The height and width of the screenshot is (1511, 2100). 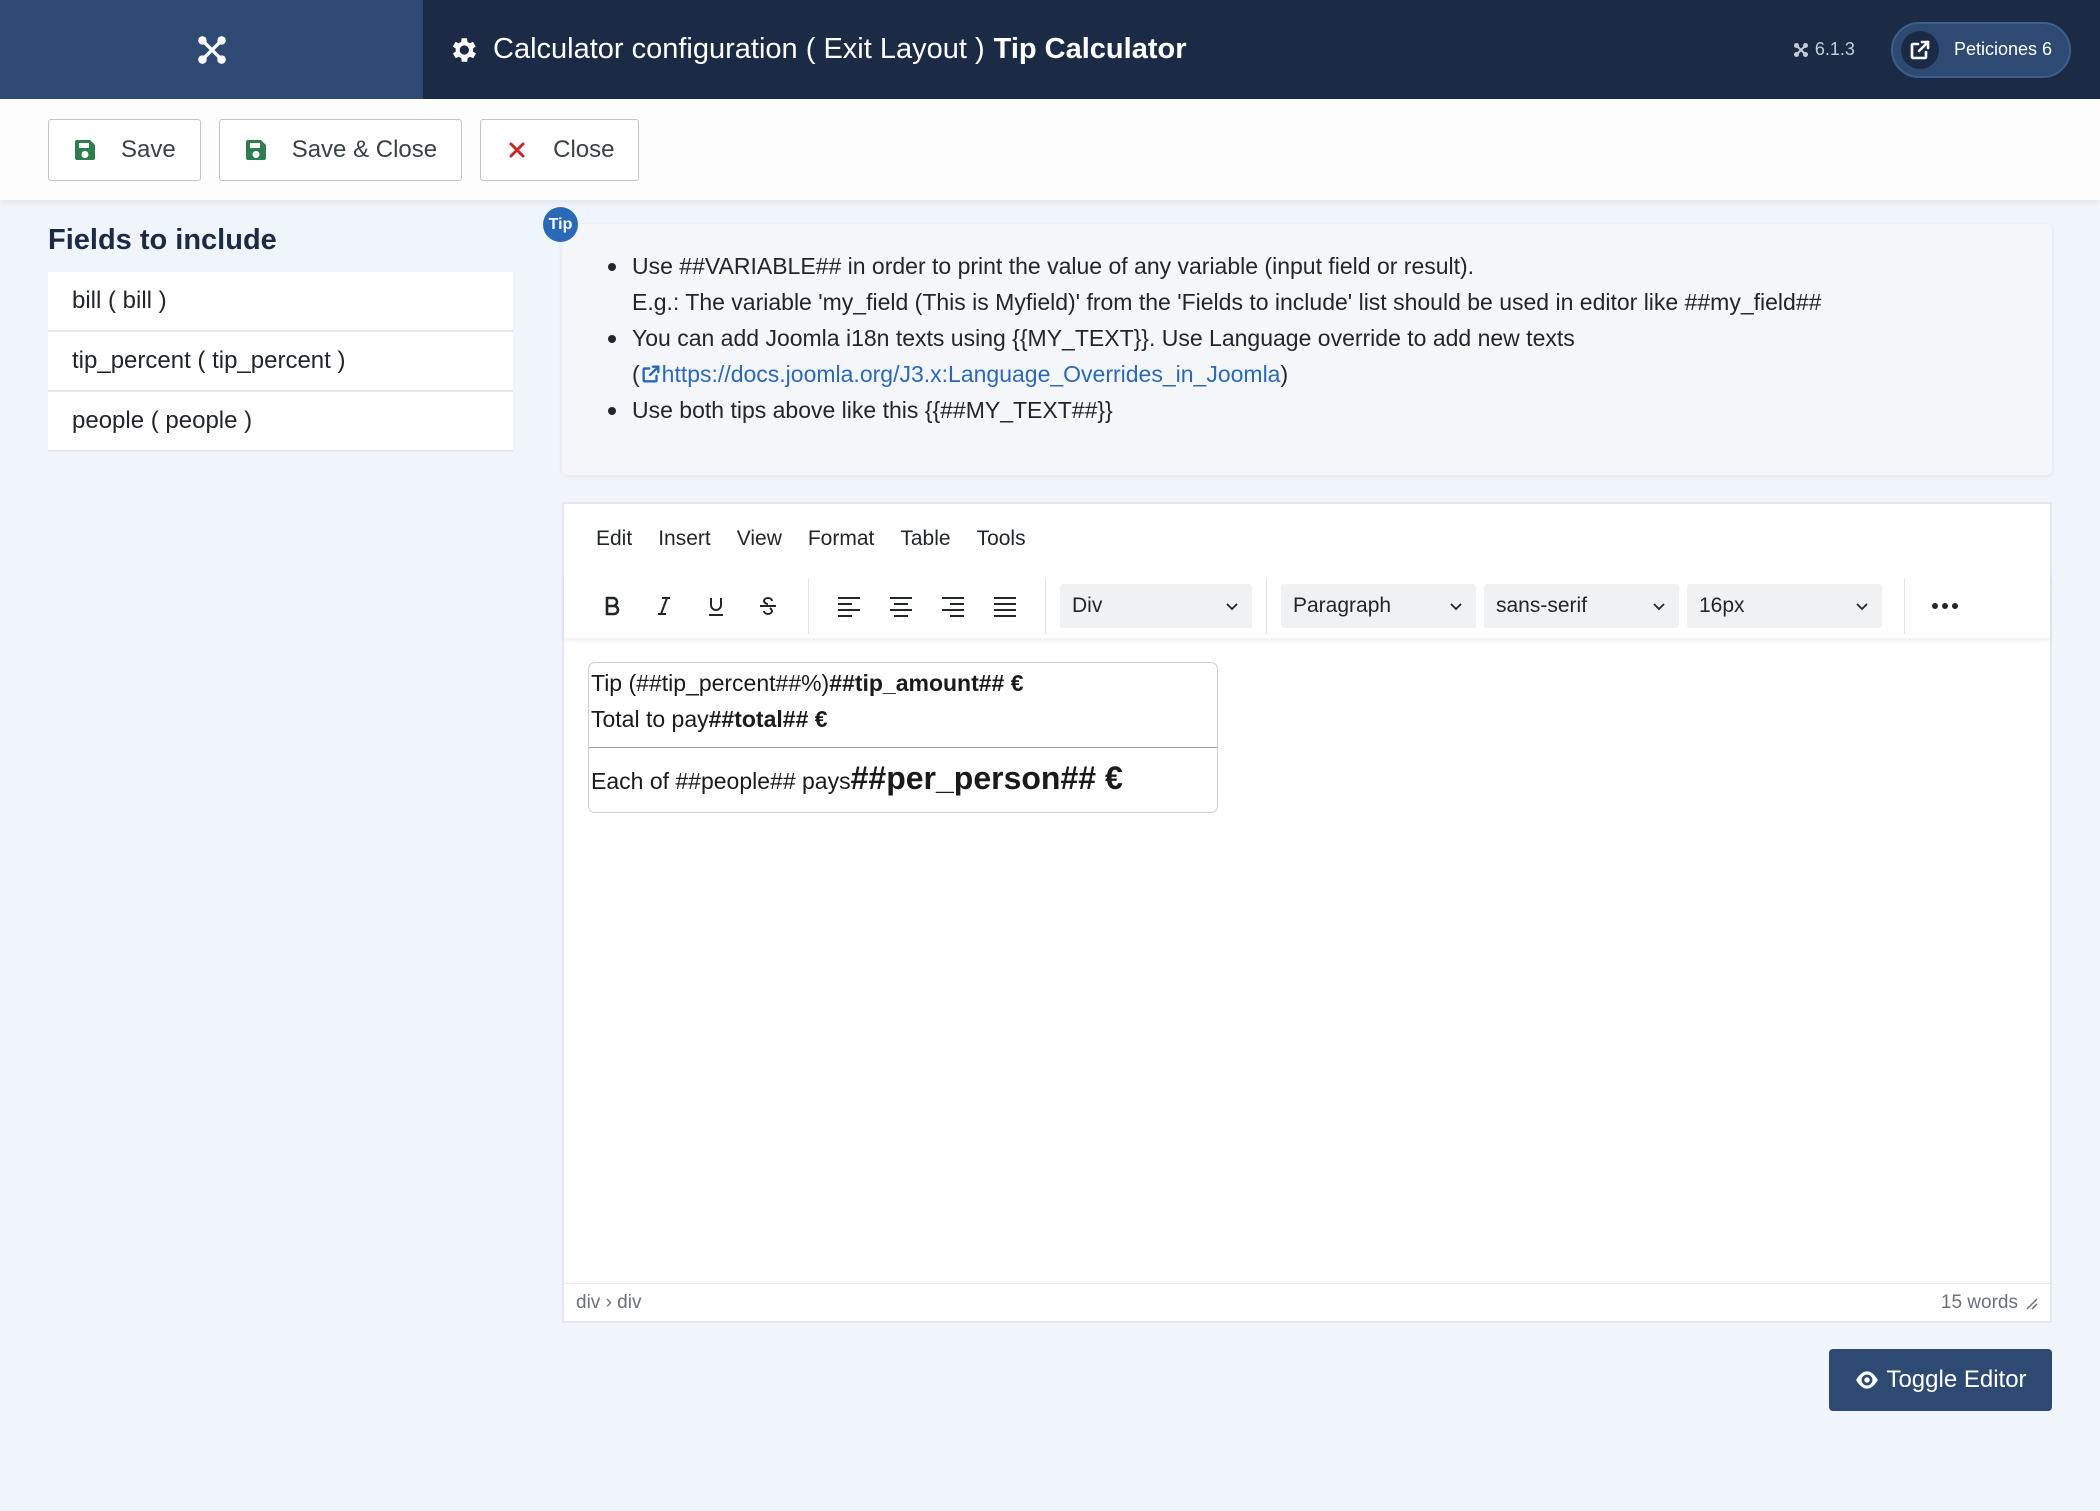 I want to click on bold-button, so click(x=612, y=606).